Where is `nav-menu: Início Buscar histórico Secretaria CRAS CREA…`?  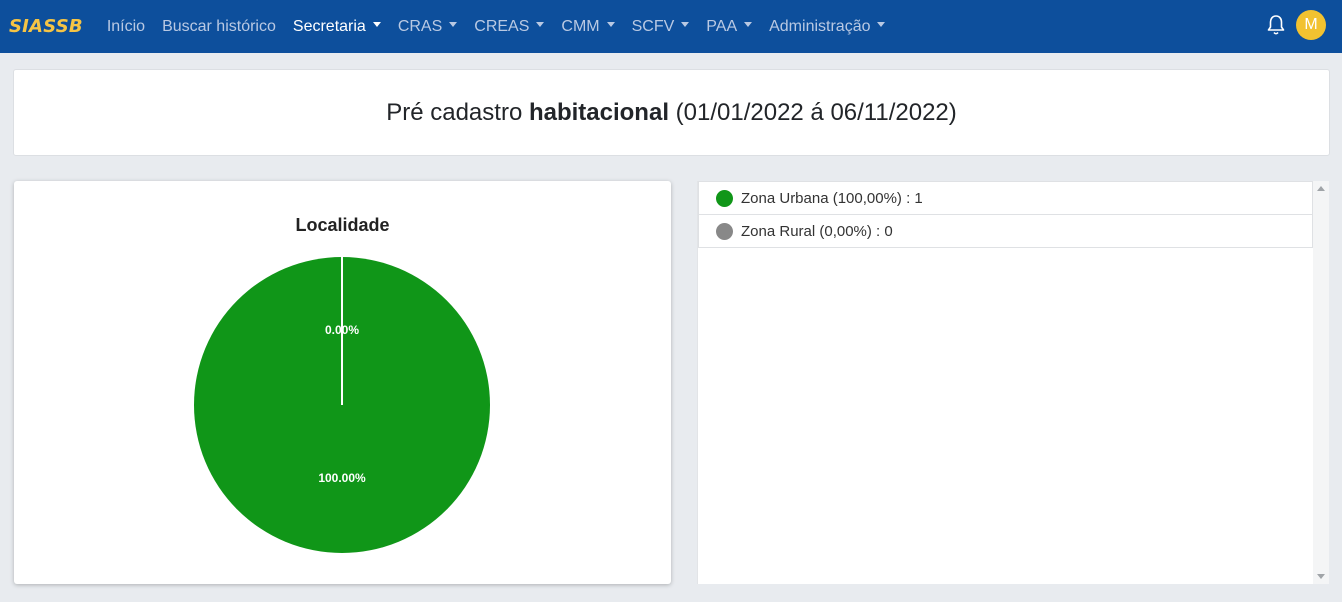 nav-menu: Início Buscar histórico Secretaria CRAS CREA… is located at coordinates (505, 27).